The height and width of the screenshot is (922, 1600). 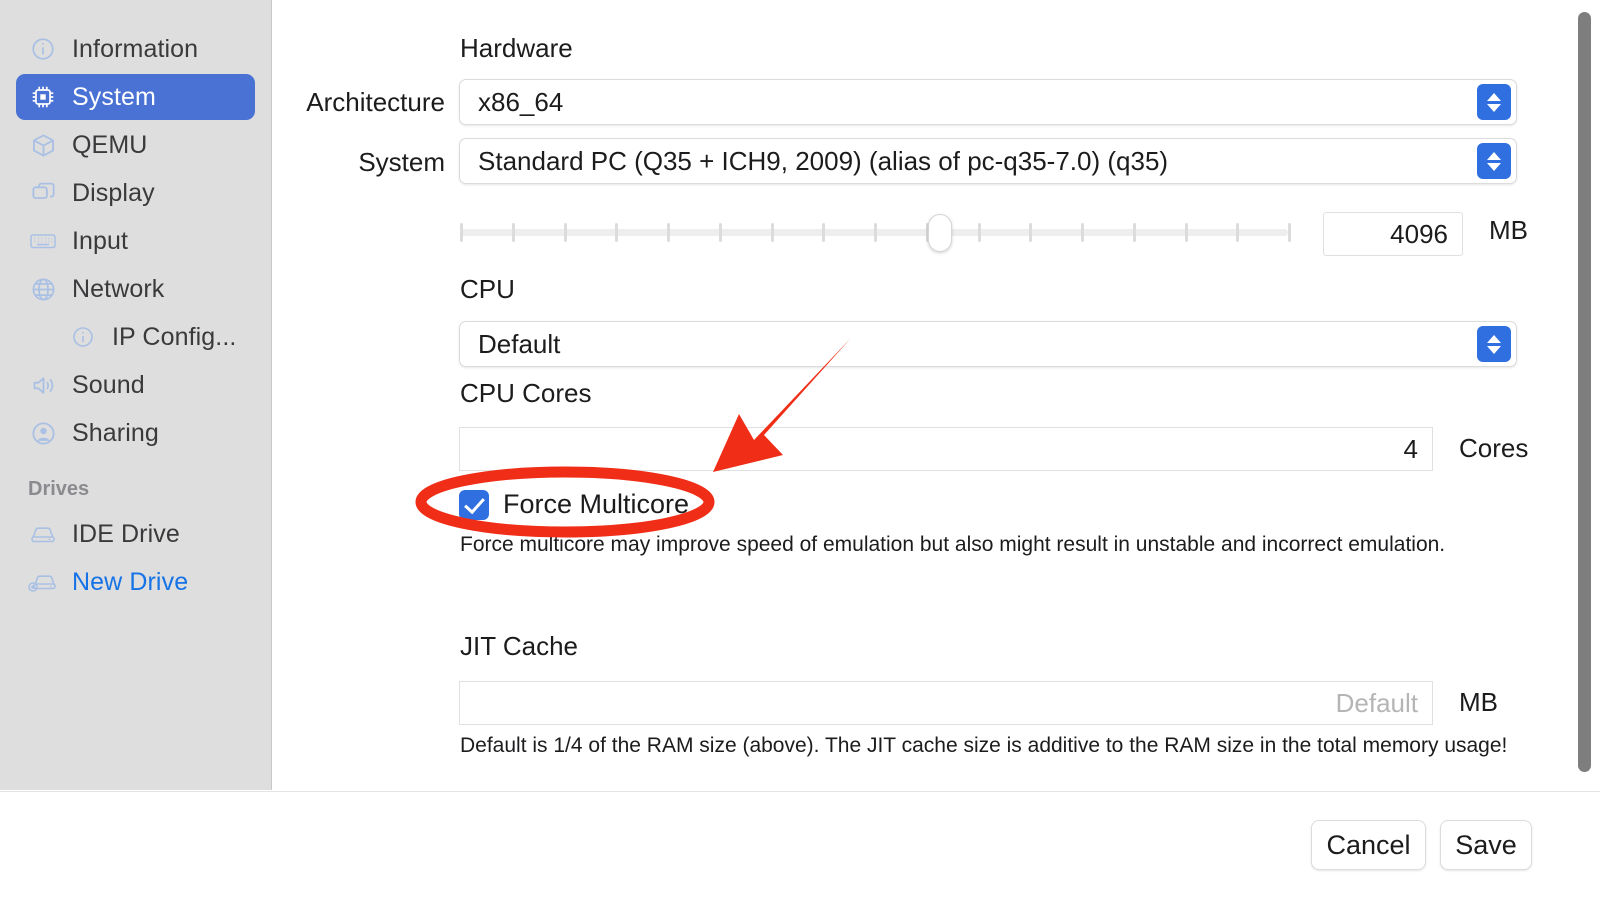 What do you see at coordinates (126, 533) in the screenshot?
I see `sidebar-item-label: IDE Drive` at bounding box center [126, 533].